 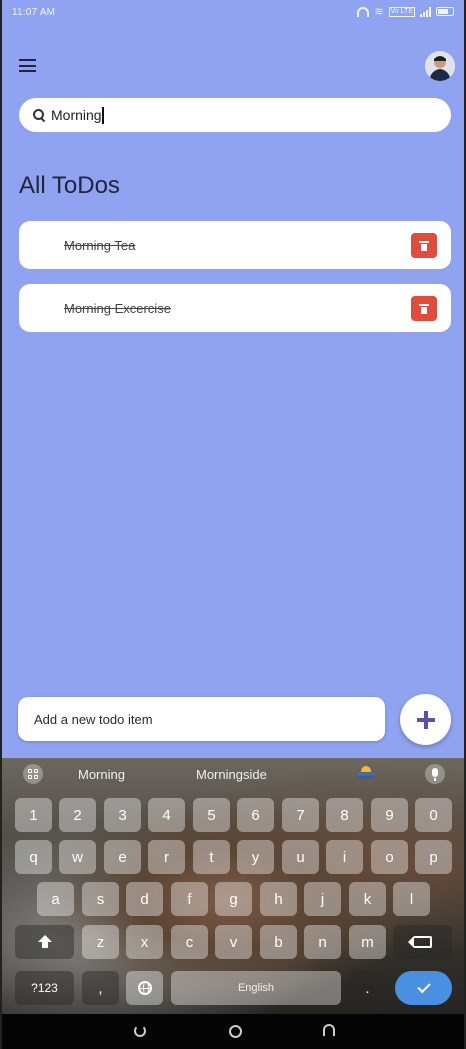 I want to click on todo-title: Morning Excercise, so click(x=117, y=308).